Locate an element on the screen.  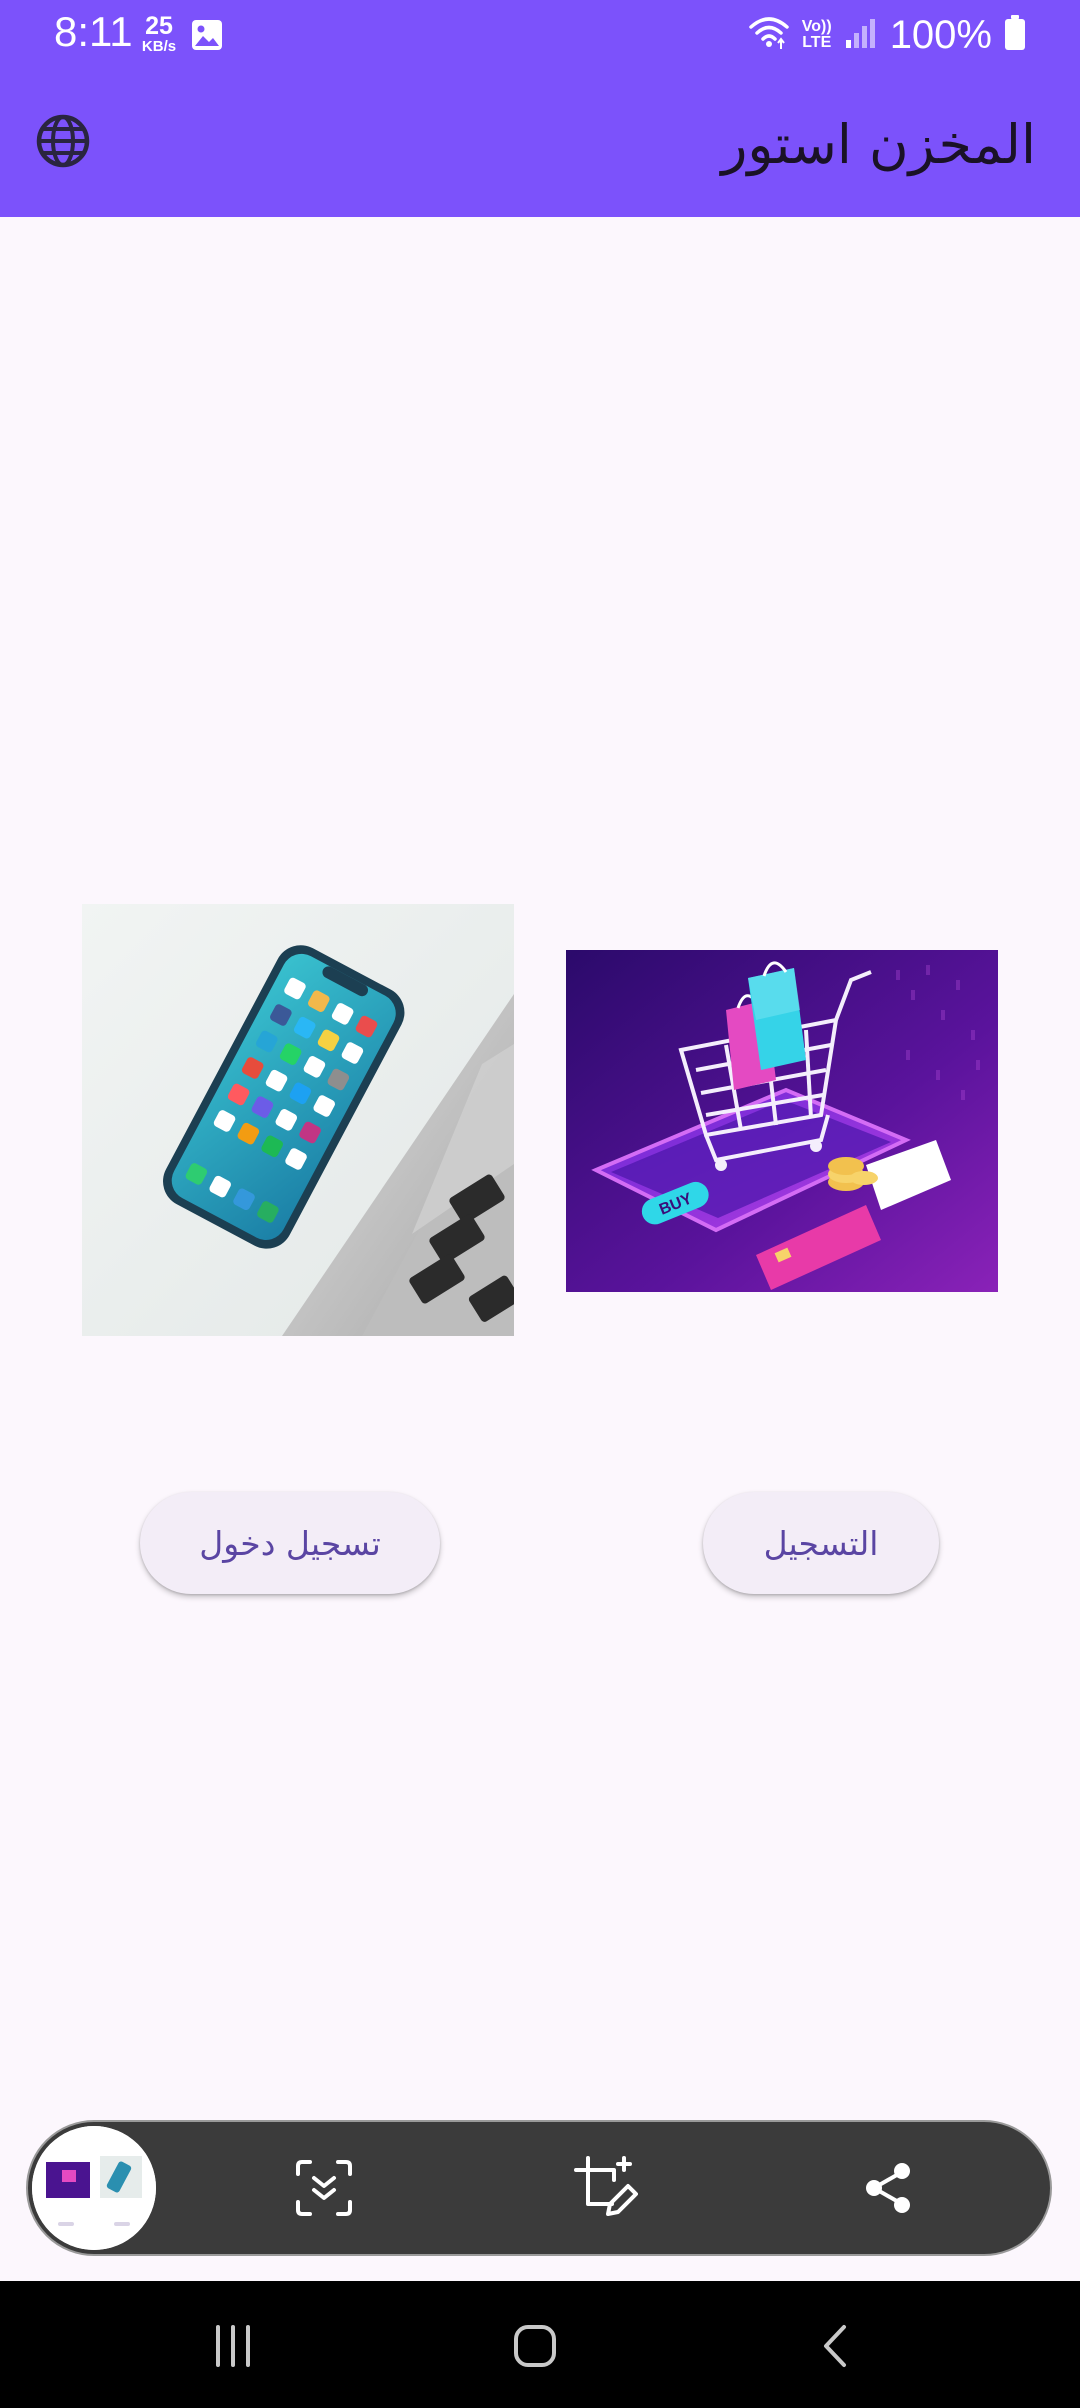
volte-label-bottom: LTE is located at coordinates (817, 42).